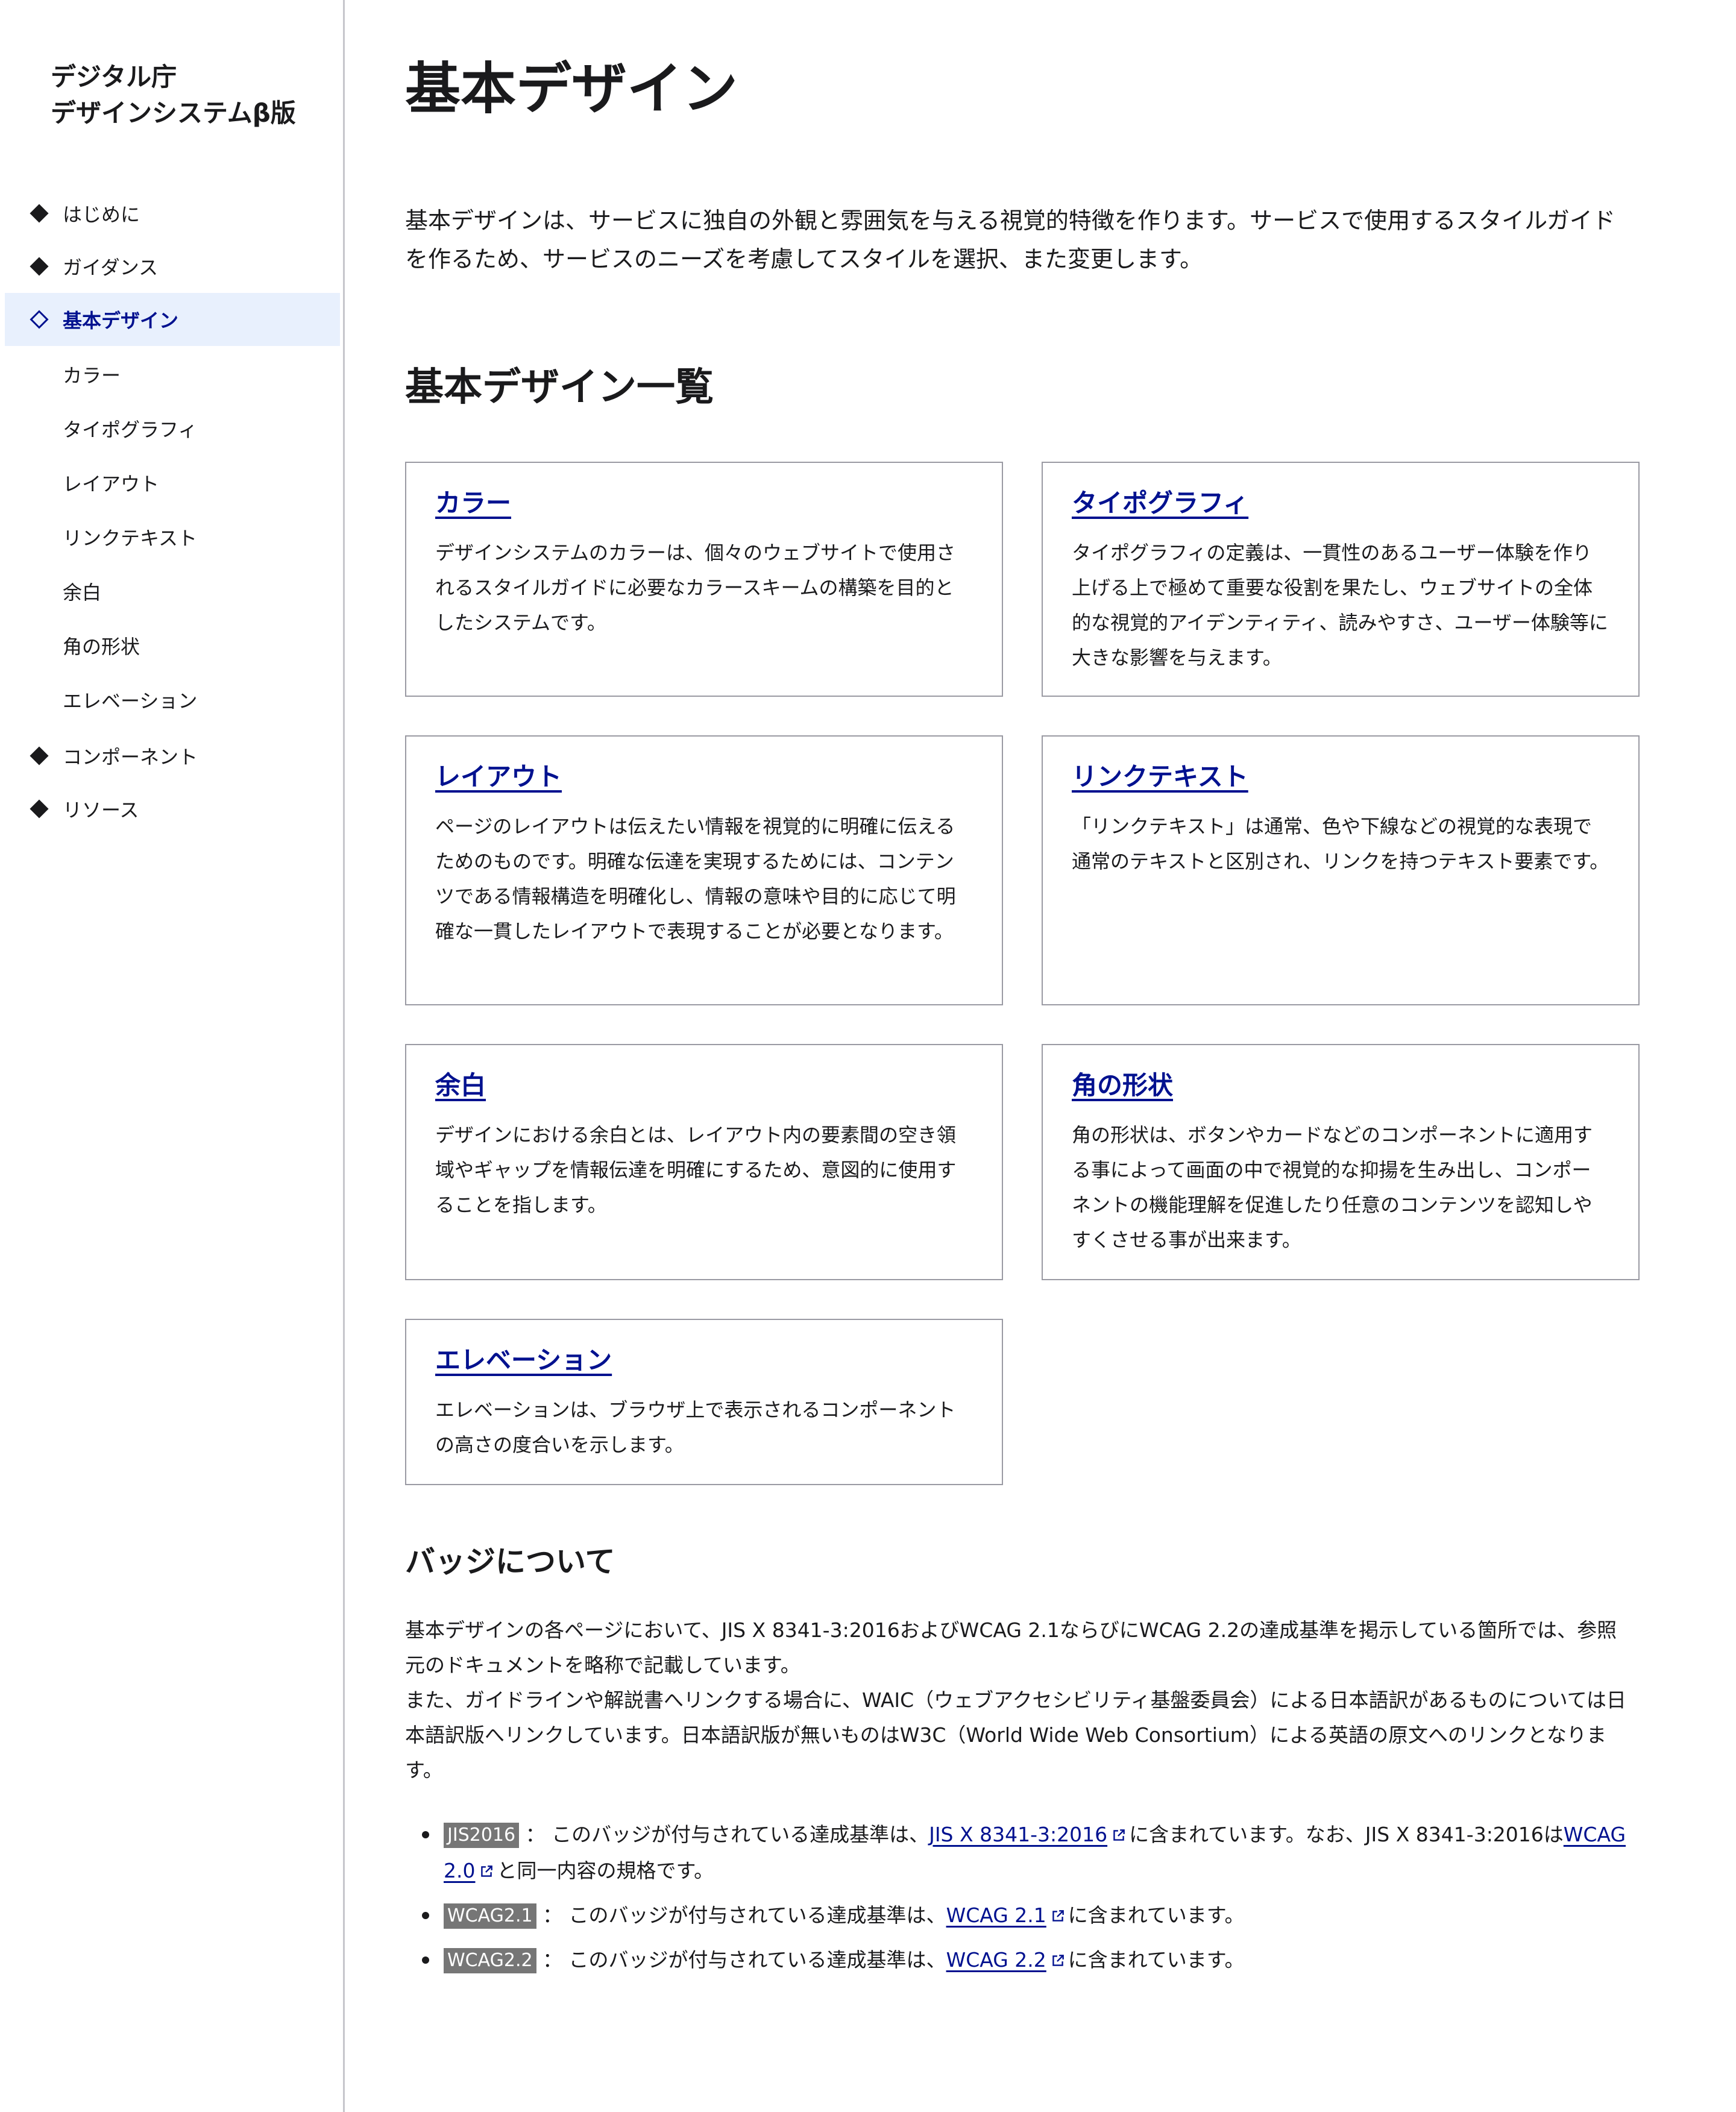  What do you see at coordinates (172, 646) in the screenshot?
I see `nav-sub-item-corner-shape: 角の形状` at bounding box center [172, 646].